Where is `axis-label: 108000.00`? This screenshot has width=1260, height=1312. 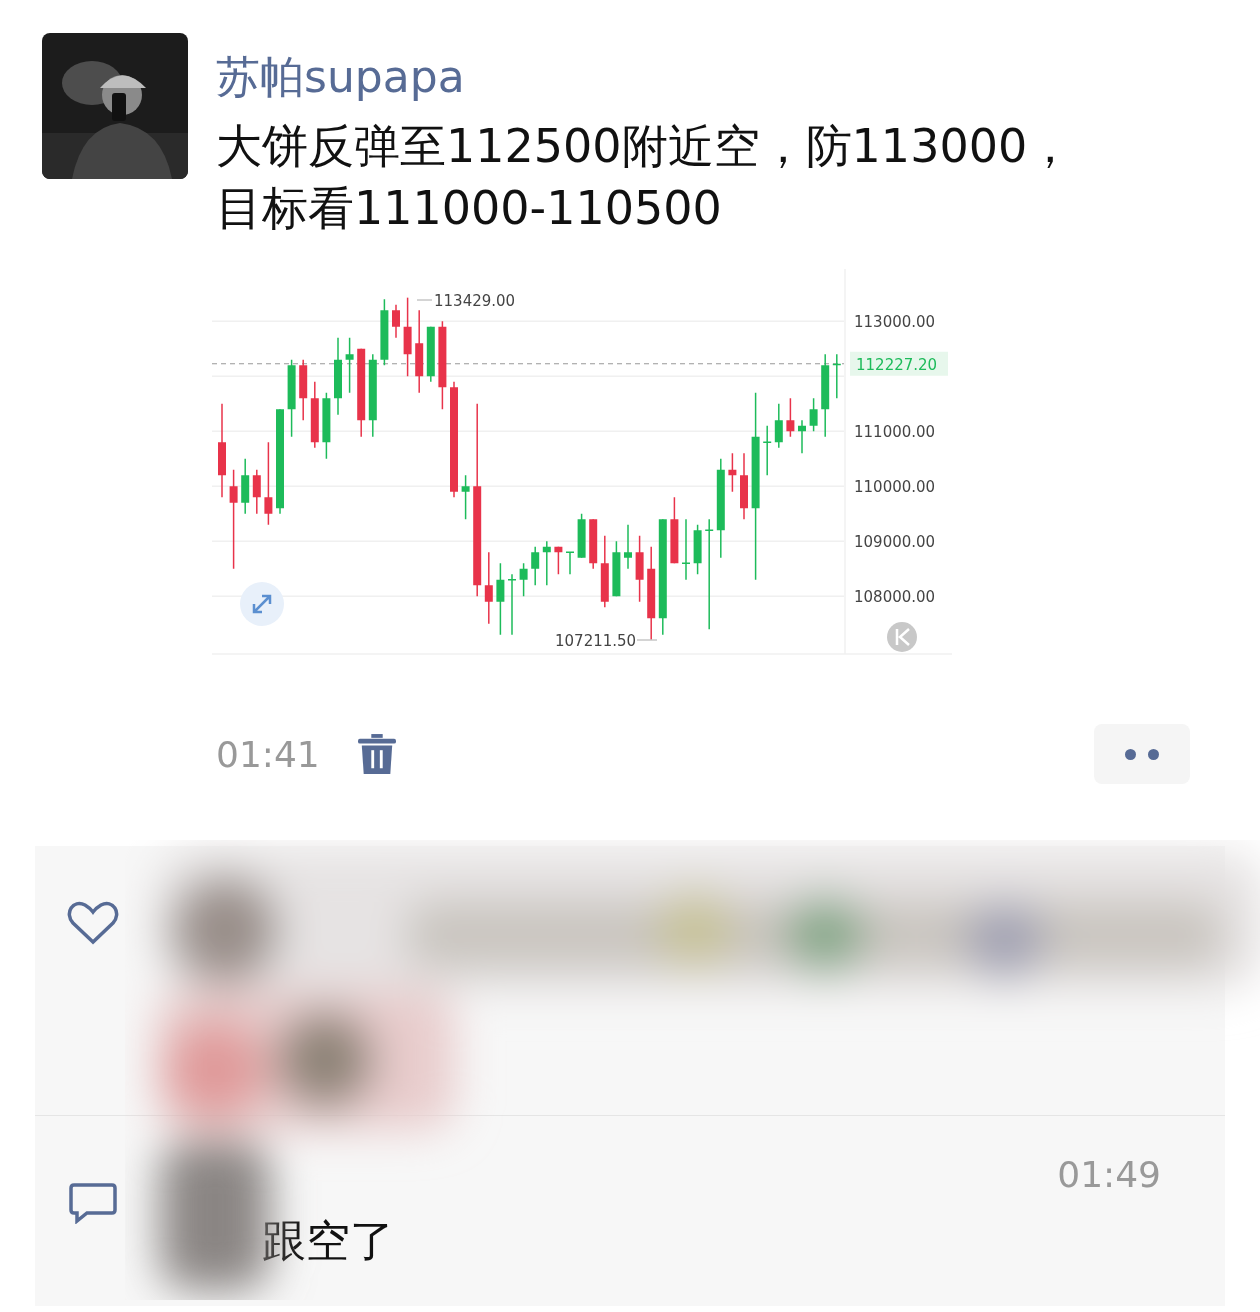 axis-label: 108000.00 is located at coordinates (895, 597).